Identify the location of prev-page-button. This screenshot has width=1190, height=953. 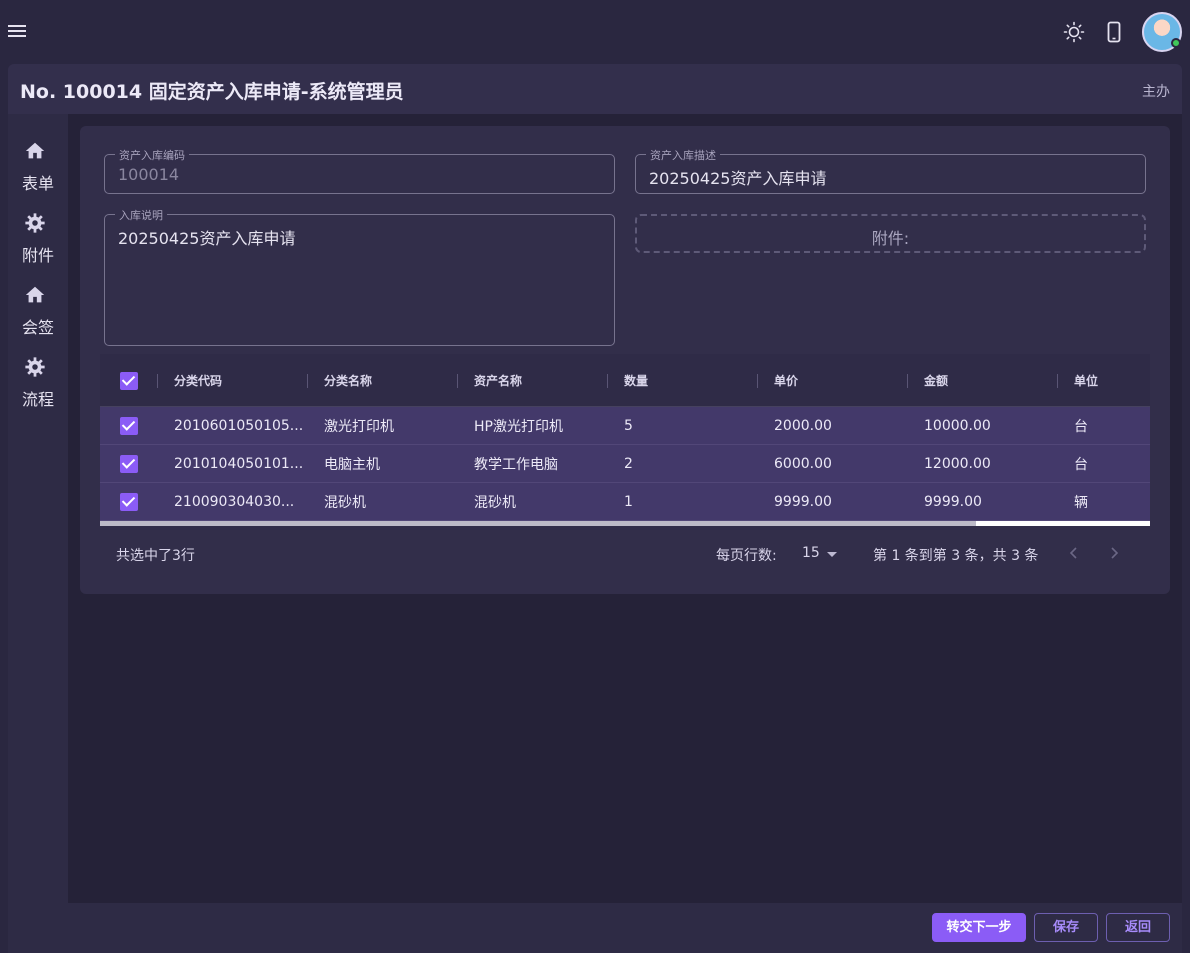
(1074, 553).